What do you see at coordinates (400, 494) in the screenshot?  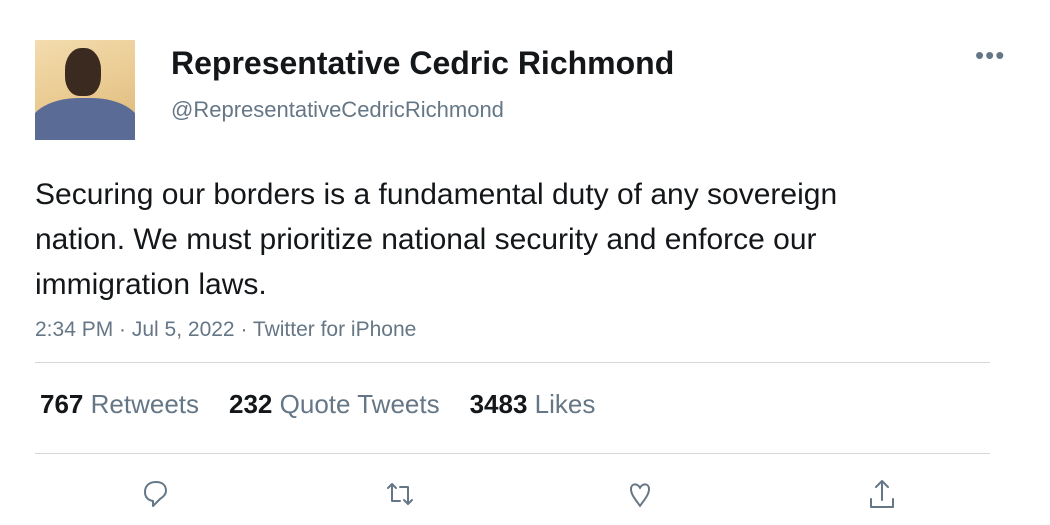 I see `retweet-icon` at bounding box center [400, 494].